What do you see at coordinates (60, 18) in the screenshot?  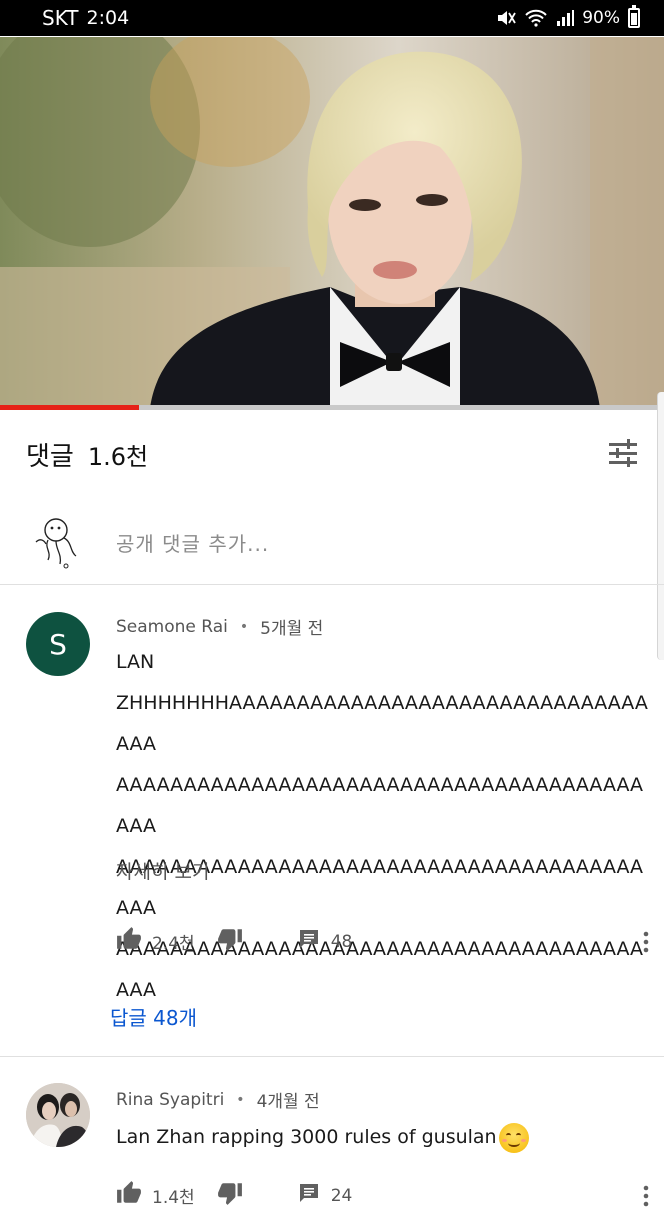 I see `carrier-label: SKT` at bounding box center [60, 18].